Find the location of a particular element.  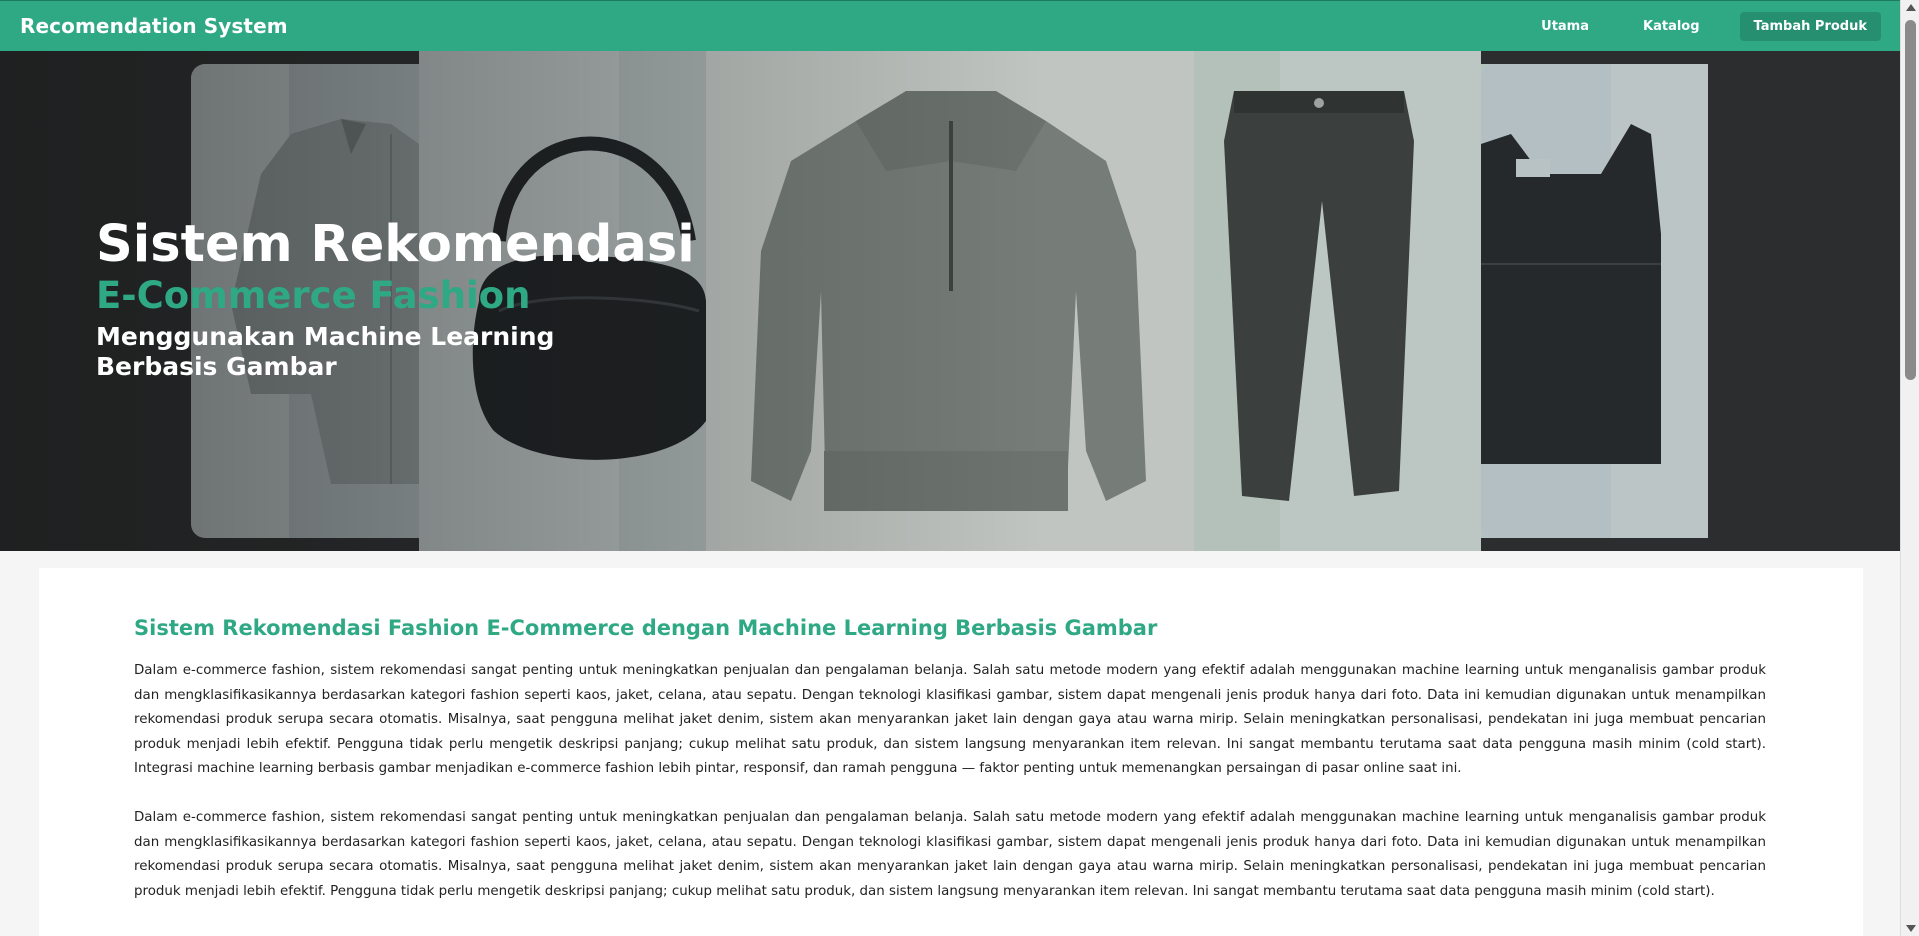

scroll-down-arrow-icon is located at coordinates (1911, 928).